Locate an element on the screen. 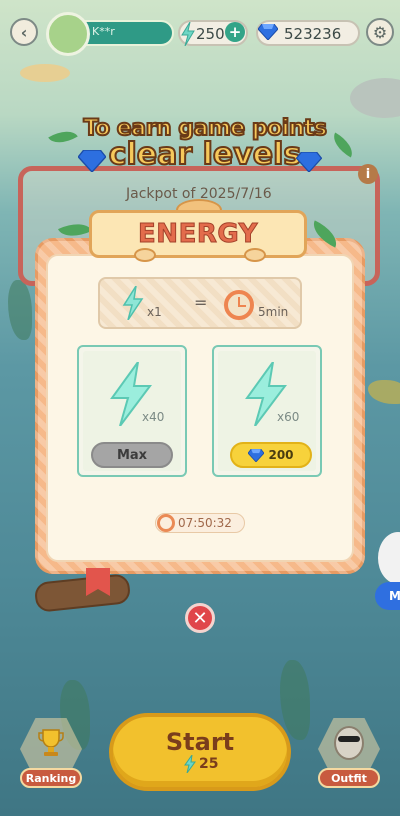 The height and width of the screenshot is (816, 400). close-button: ✕ is located at coordinates (200, 618).